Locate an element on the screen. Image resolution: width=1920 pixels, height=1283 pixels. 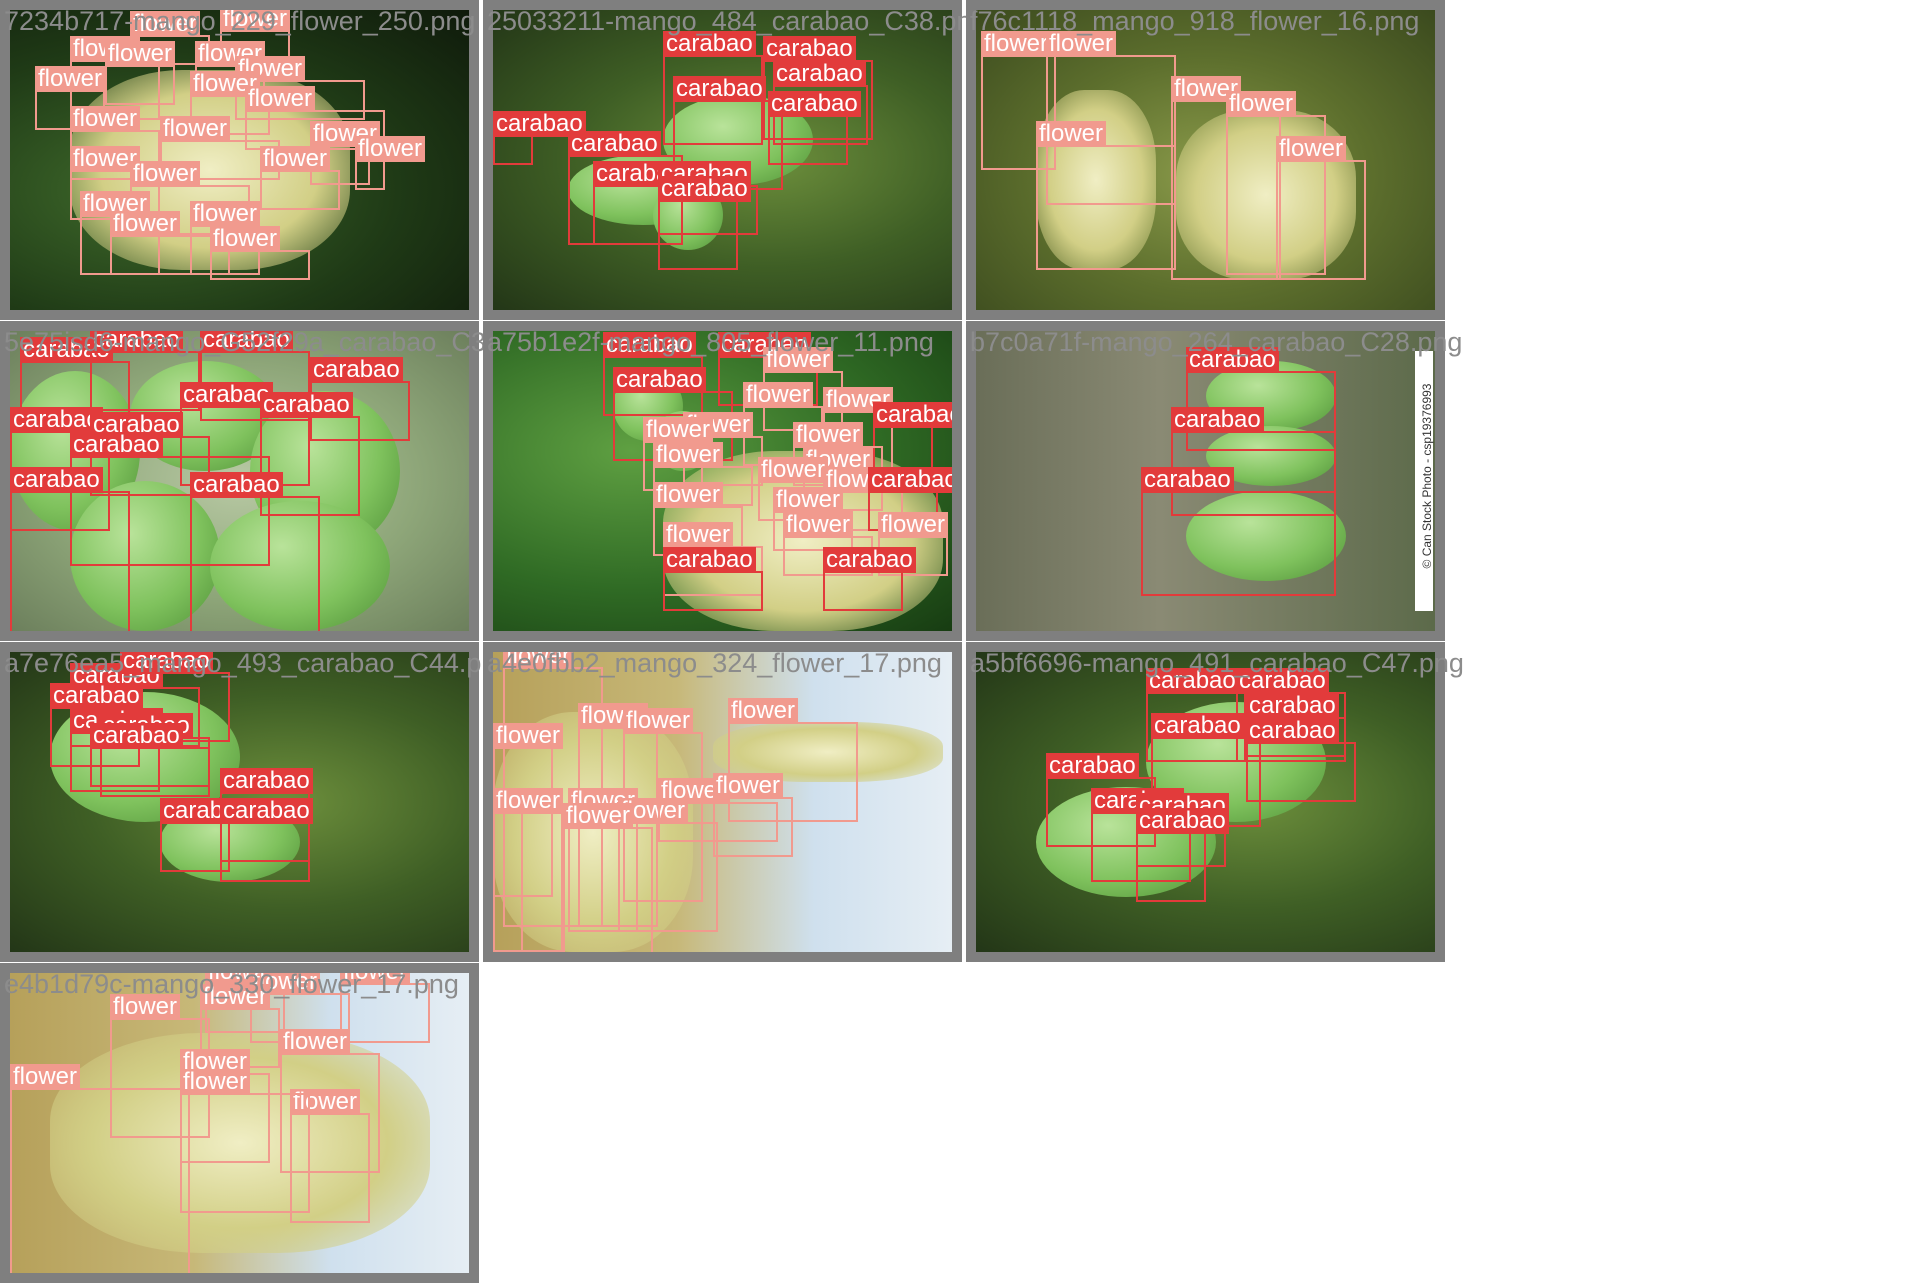
tile-filename-caption: 7234b717-mango_229_flower_250.png is located at coordinates (240, 21).